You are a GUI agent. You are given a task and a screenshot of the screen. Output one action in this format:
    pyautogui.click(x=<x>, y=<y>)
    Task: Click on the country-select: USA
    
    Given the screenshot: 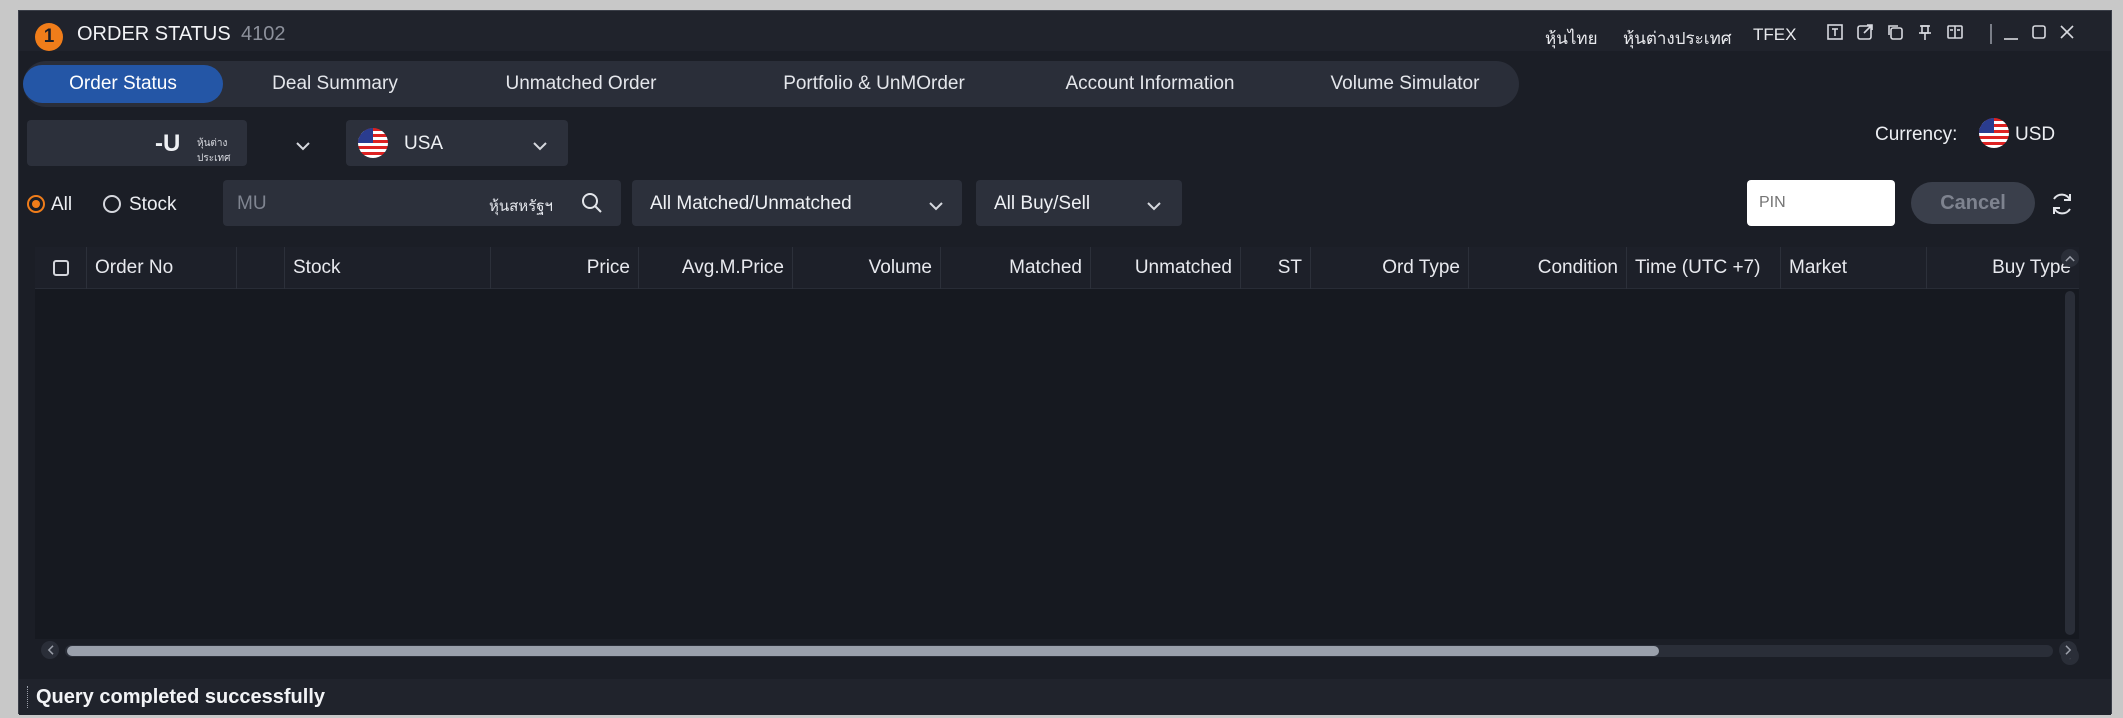 What is the action you would take?
    pyautogui.click(x=457, y=143)
    